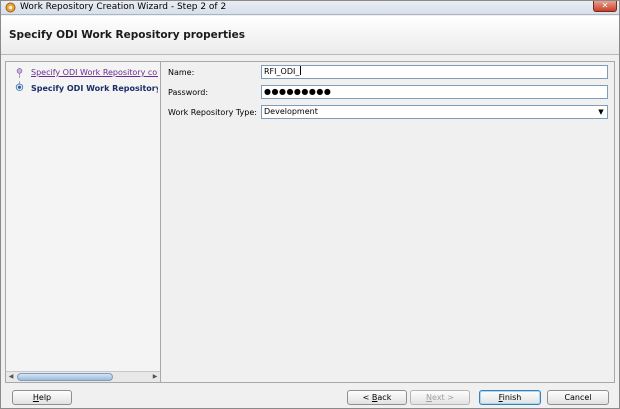  Describe the element at coordinates (384, 397) in the screenshot. I see `back-label-post: ack` at that location.